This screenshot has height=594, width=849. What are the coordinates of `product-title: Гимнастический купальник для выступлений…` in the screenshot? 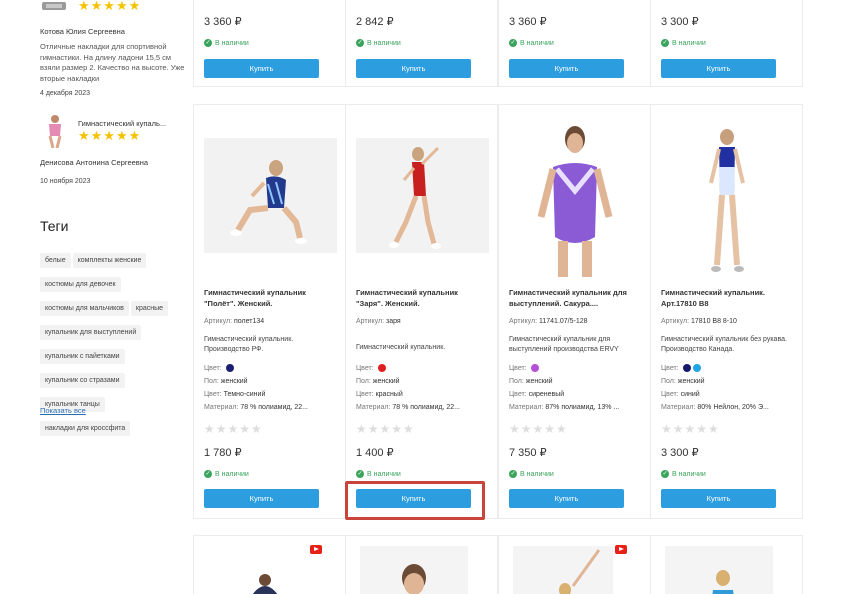 It's located at (574, 298).